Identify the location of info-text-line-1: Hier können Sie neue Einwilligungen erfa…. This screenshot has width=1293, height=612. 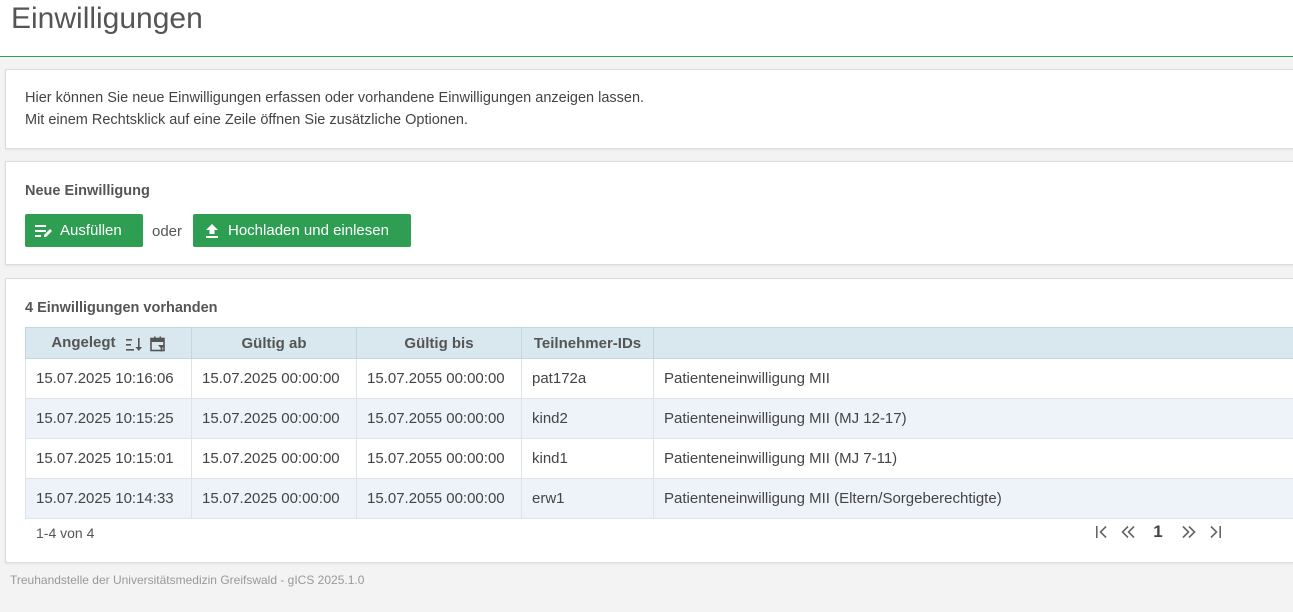
(335, 98).